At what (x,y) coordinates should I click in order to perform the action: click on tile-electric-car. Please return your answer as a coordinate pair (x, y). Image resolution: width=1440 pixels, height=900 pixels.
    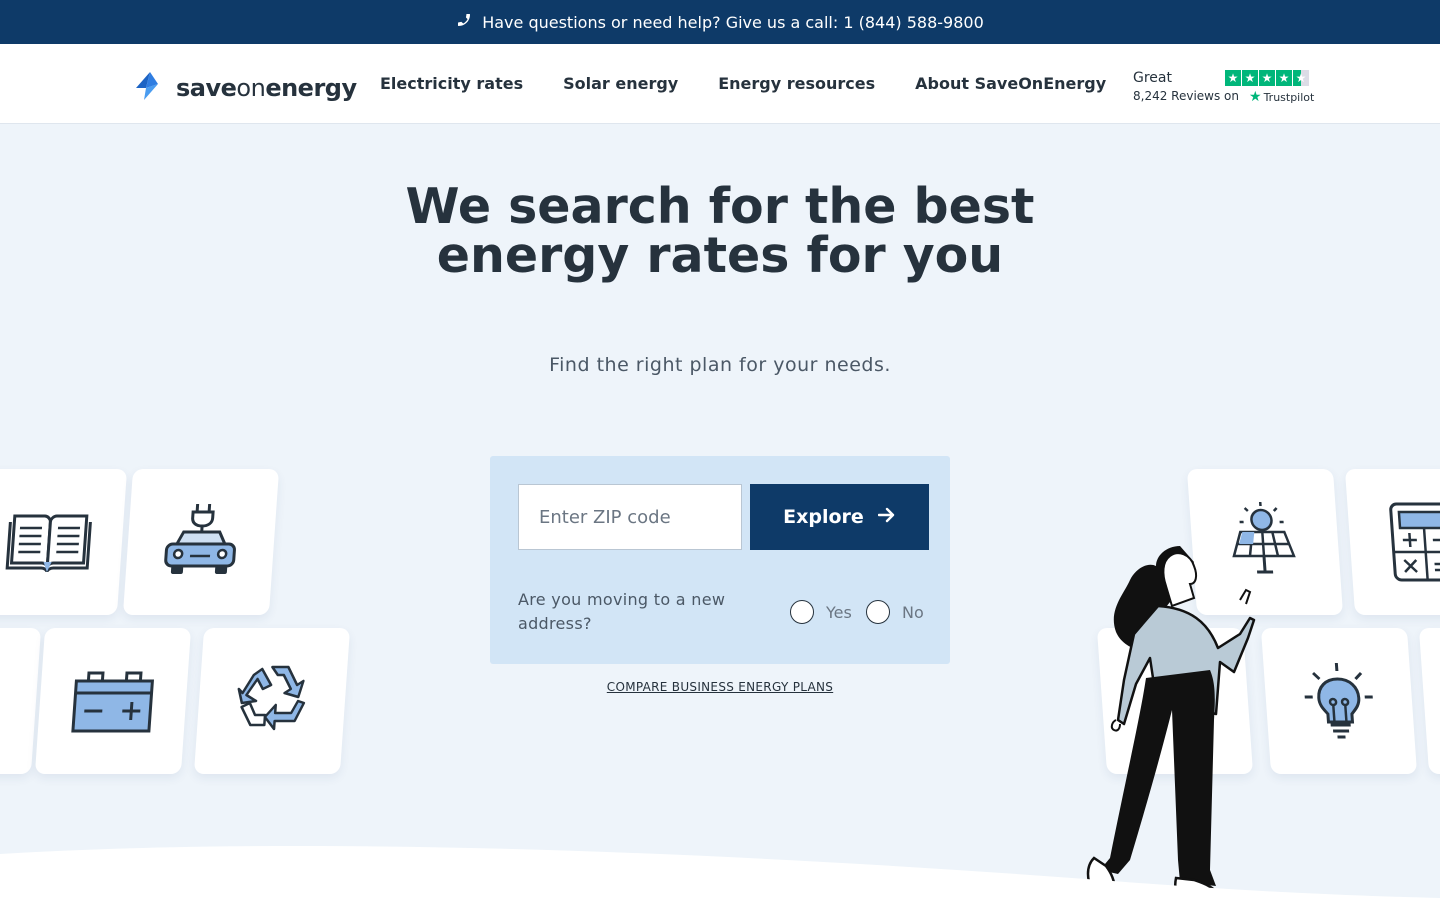
    Looking at the image, I should click on (201, 542).